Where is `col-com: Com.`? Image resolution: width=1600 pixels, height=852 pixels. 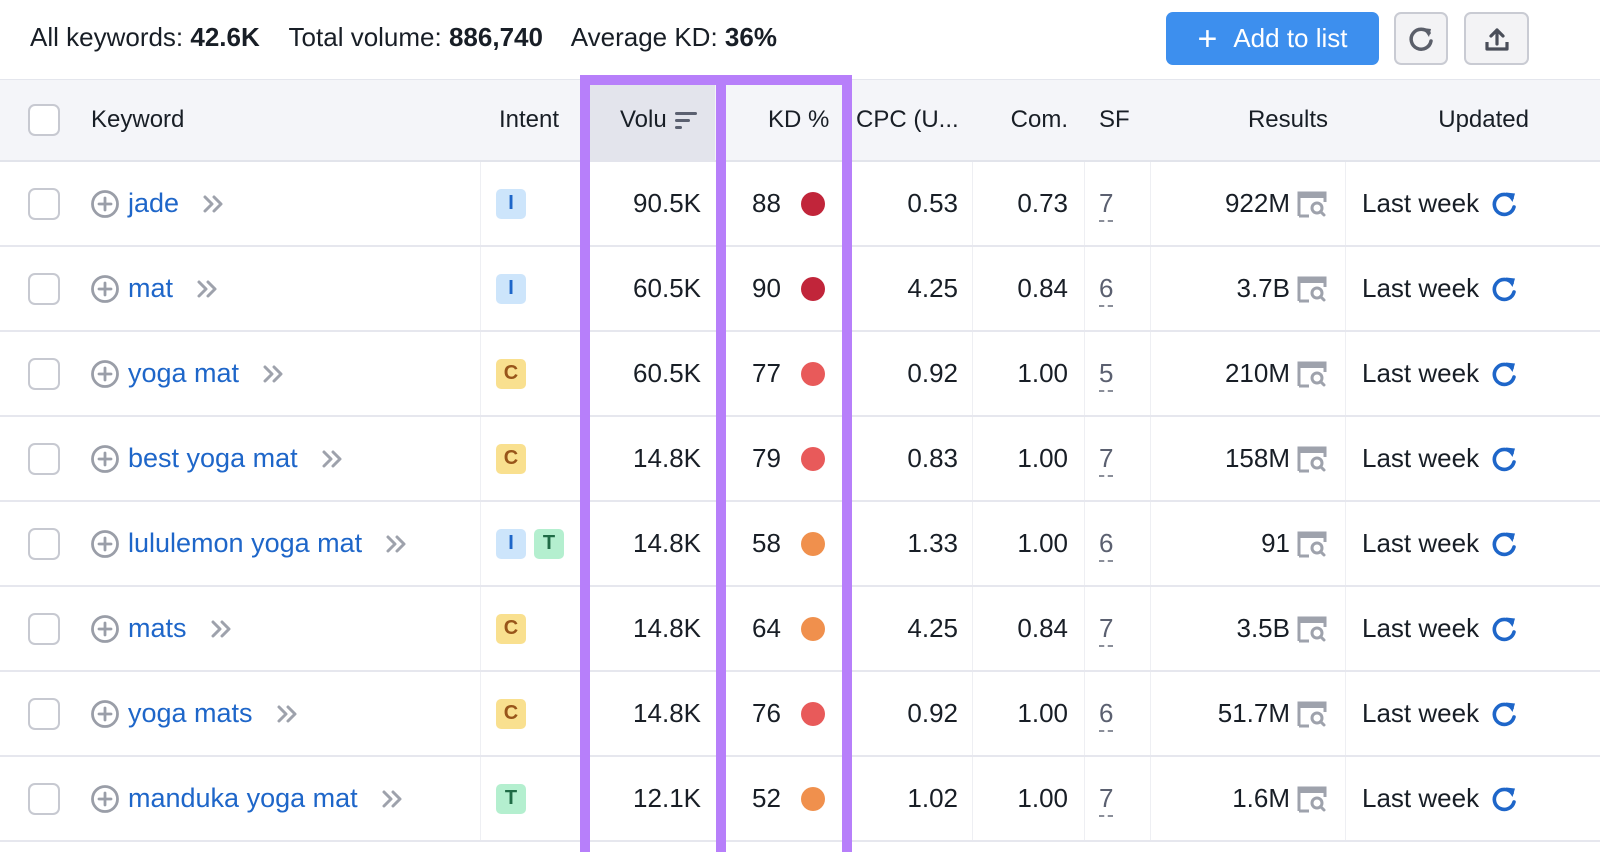
col-com: Com. is located at coordinates (1024, 120).